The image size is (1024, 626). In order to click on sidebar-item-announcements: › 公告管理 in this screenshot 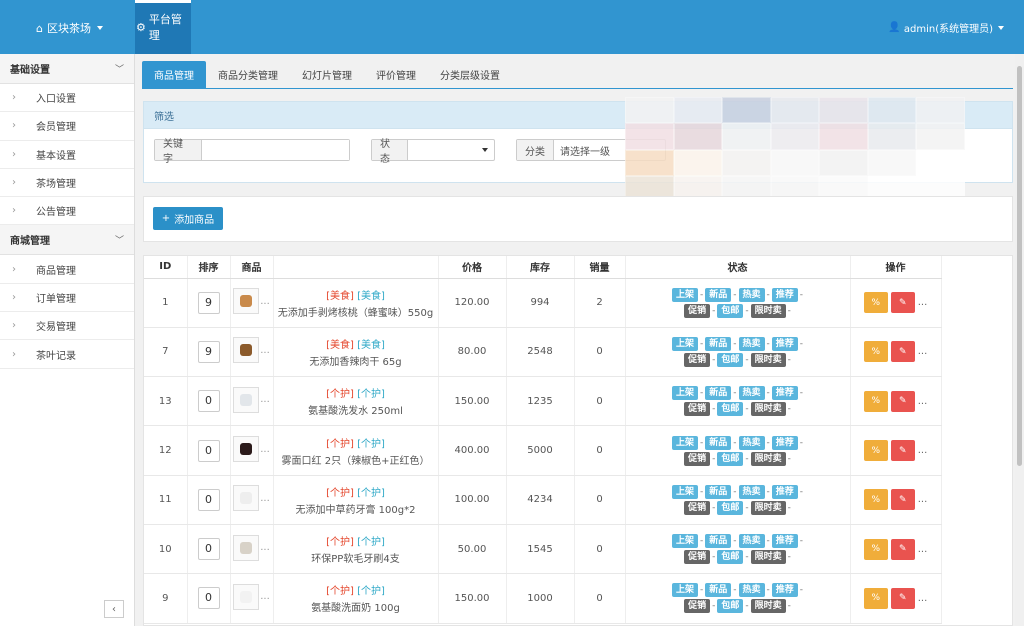, I will do `click(67, 211)`.